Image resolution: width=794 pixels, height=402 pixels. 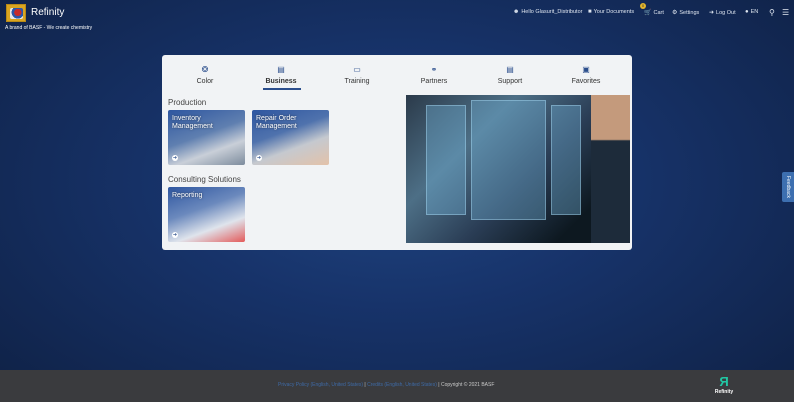 What do you see at coordinates (192, 123) in the screenshot?
I see `tile-label: Inventory Management` at bounding box center [192, 123].